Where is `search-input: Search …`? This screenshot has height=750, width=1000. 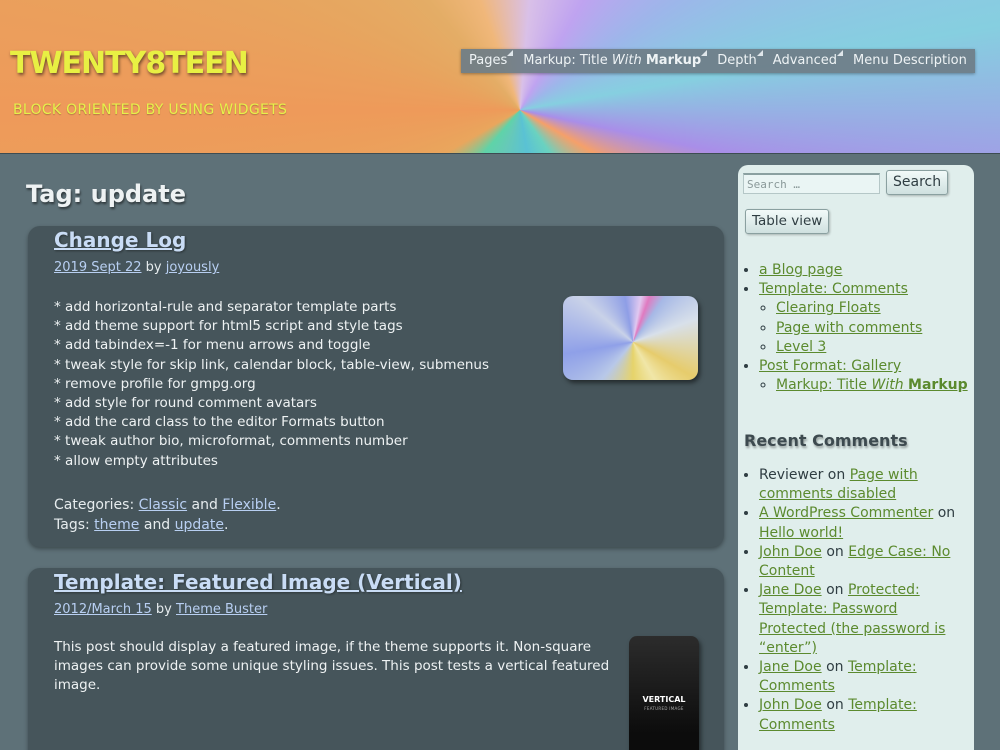 search-input: Search … is located at coordinates (811, 183).